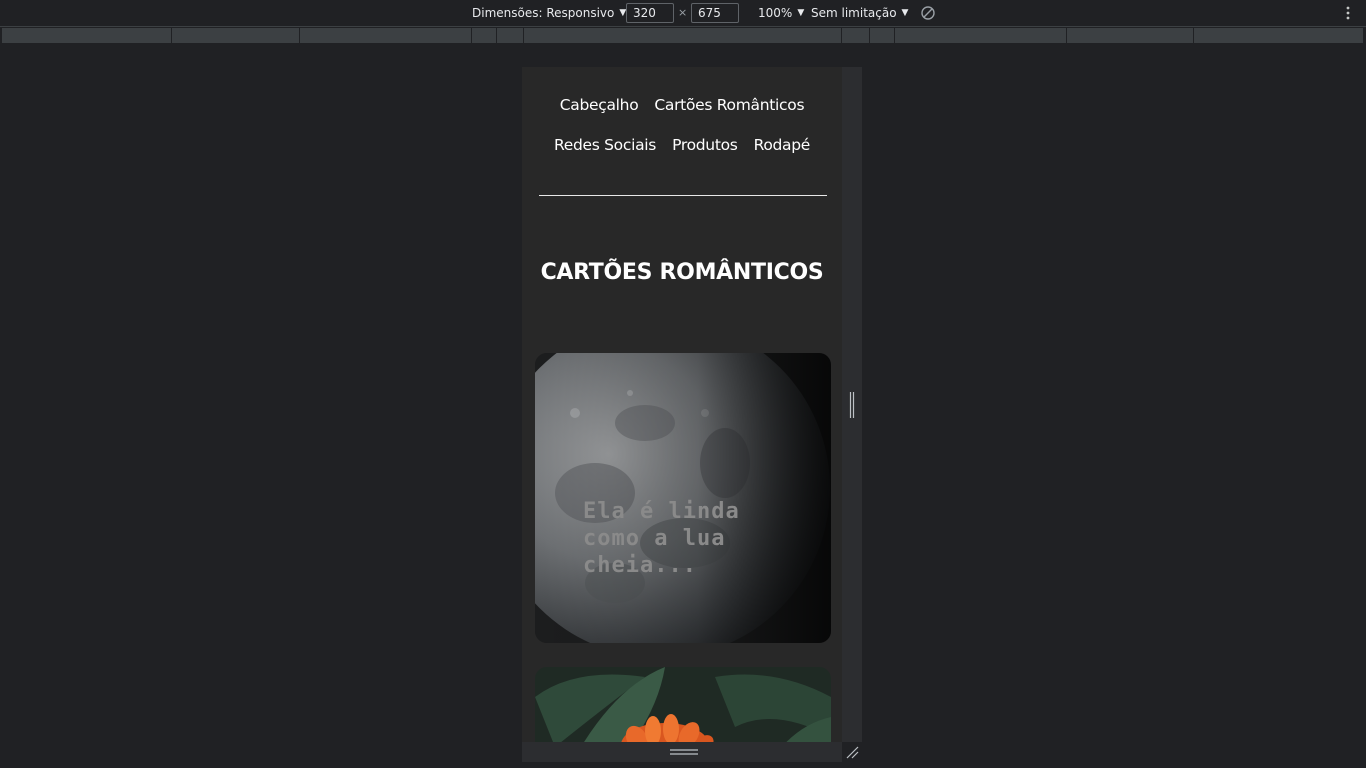  What do you see at coordinates (729, 105) in the screenshot?
I see `nav-link-cartoes: Cartões Românticos` at bounding box center [729, 105].